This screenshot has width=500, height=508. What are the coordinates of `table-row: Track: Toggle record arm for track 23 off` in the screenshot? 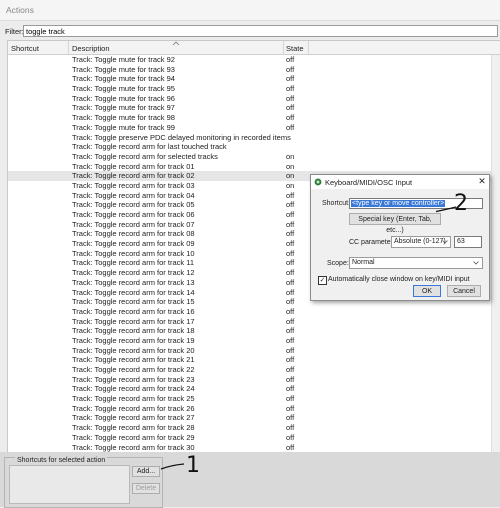 It's located at (254, 380).